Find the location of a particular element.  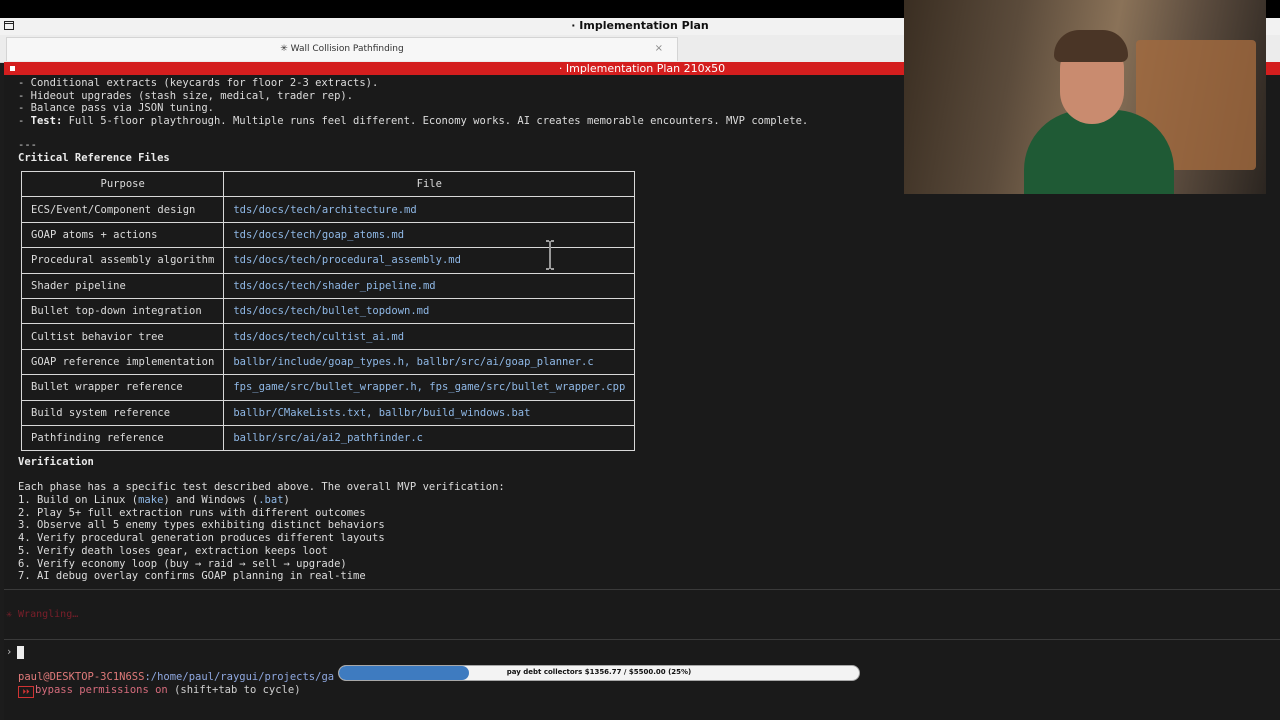

file-cell: tds/docs/tech/procedural_assembly.md is located at coordinates (429, 260).